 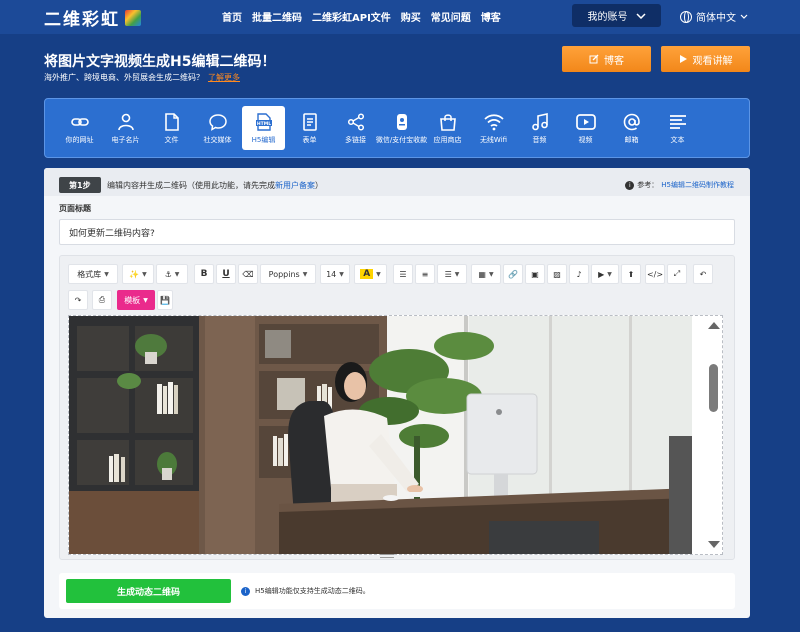 I want to click on account-dropdown: 我的账号, so click(x=616, y=15).